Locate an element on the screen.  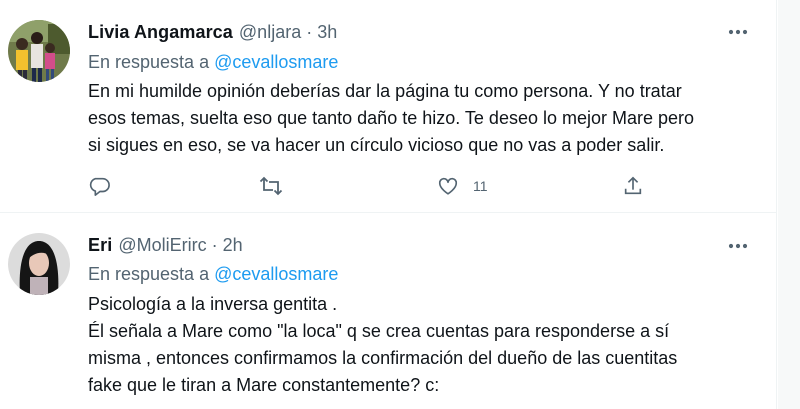
author-handle: @MoliErirc is located at coordinates (162, 245).